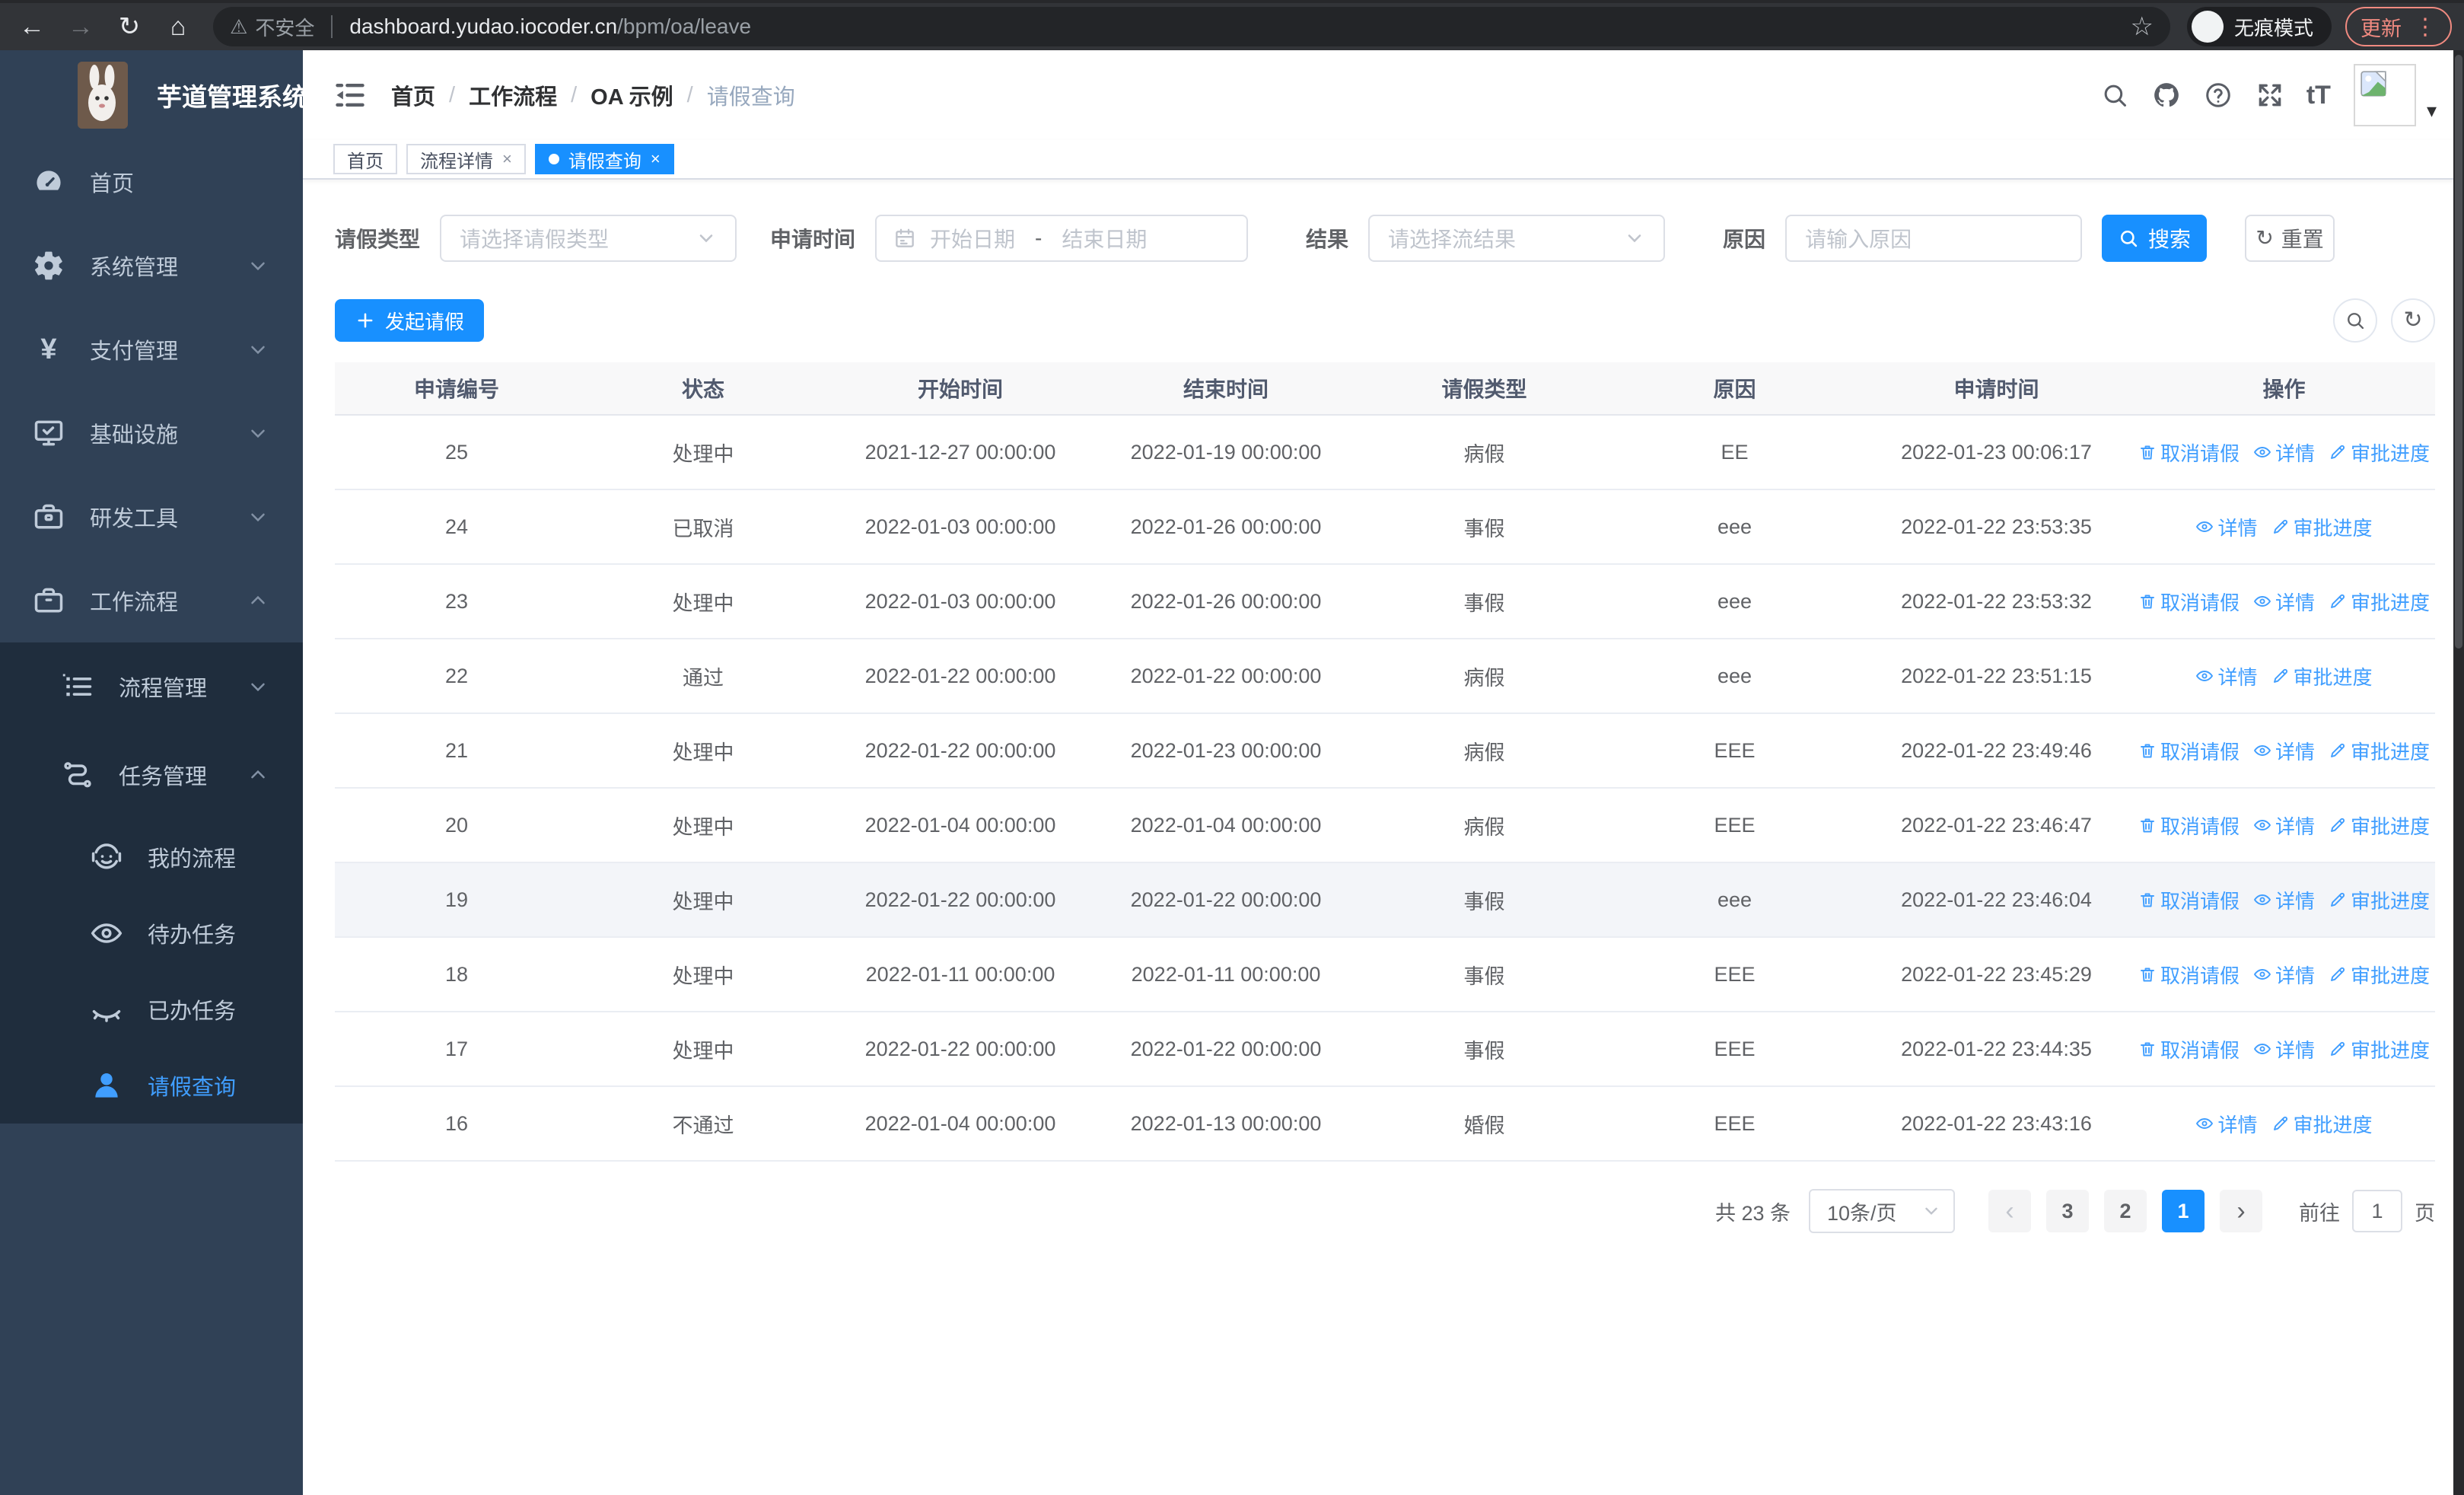 This screenshot has height=1495, width=2464. I want to click on browser-back-icon: ←, so click(32, 27).